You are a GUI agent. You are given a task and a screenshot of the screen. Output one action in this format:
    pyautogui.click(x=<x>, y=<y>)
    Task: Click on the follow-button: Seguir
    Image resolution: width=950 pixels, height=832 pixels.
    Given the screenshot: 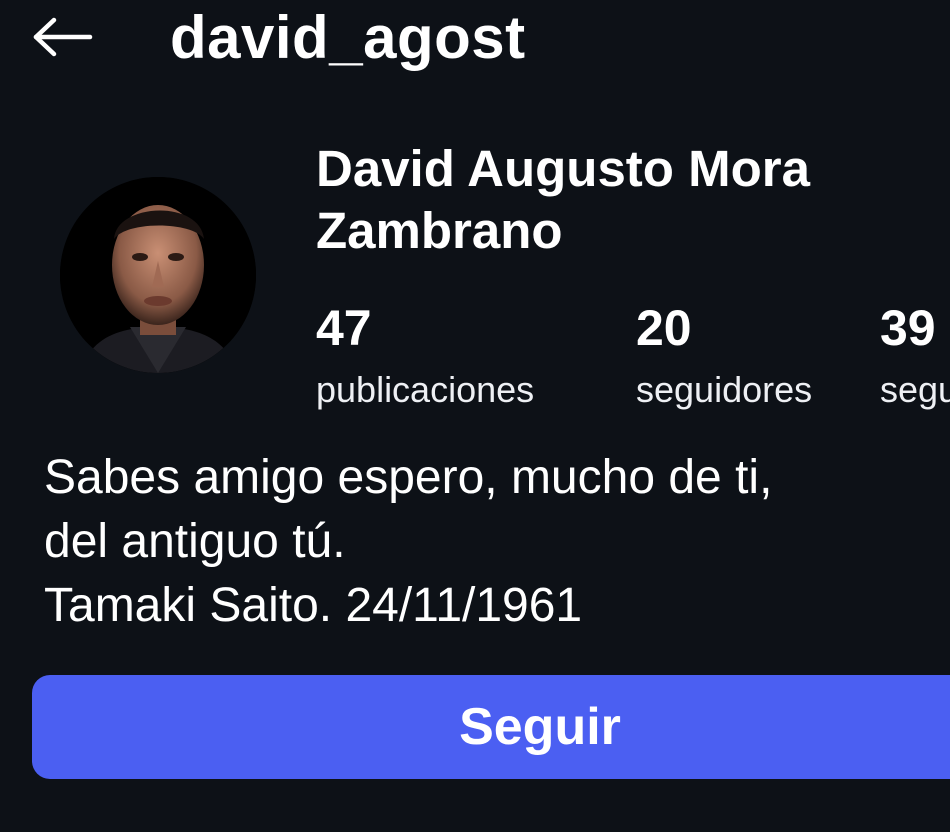 What is the action you would take?
    pyautogui.click(x=491, y=727)
    